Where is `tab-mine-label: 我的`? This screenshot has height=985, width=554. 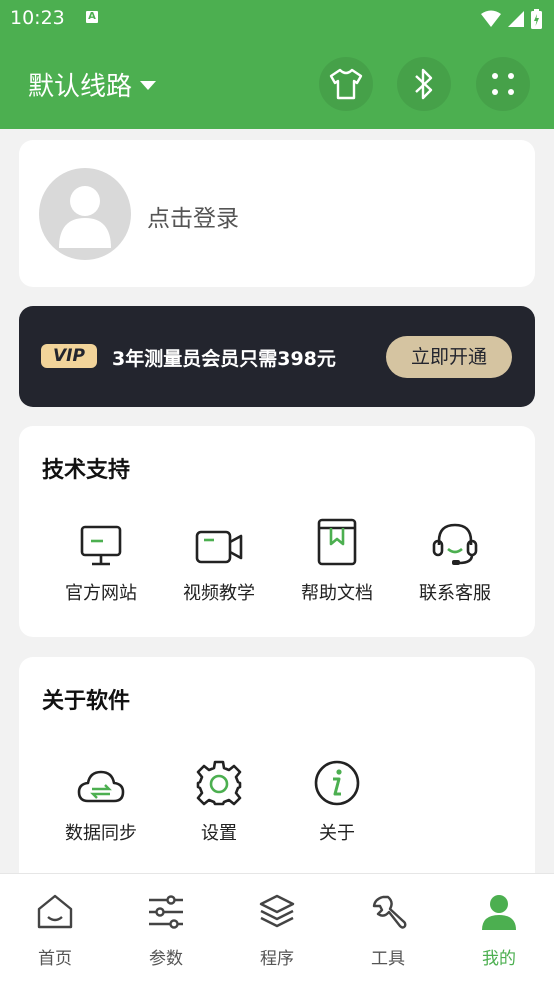 tab-mine-label: 我的 is located at coordinates (499, 959).